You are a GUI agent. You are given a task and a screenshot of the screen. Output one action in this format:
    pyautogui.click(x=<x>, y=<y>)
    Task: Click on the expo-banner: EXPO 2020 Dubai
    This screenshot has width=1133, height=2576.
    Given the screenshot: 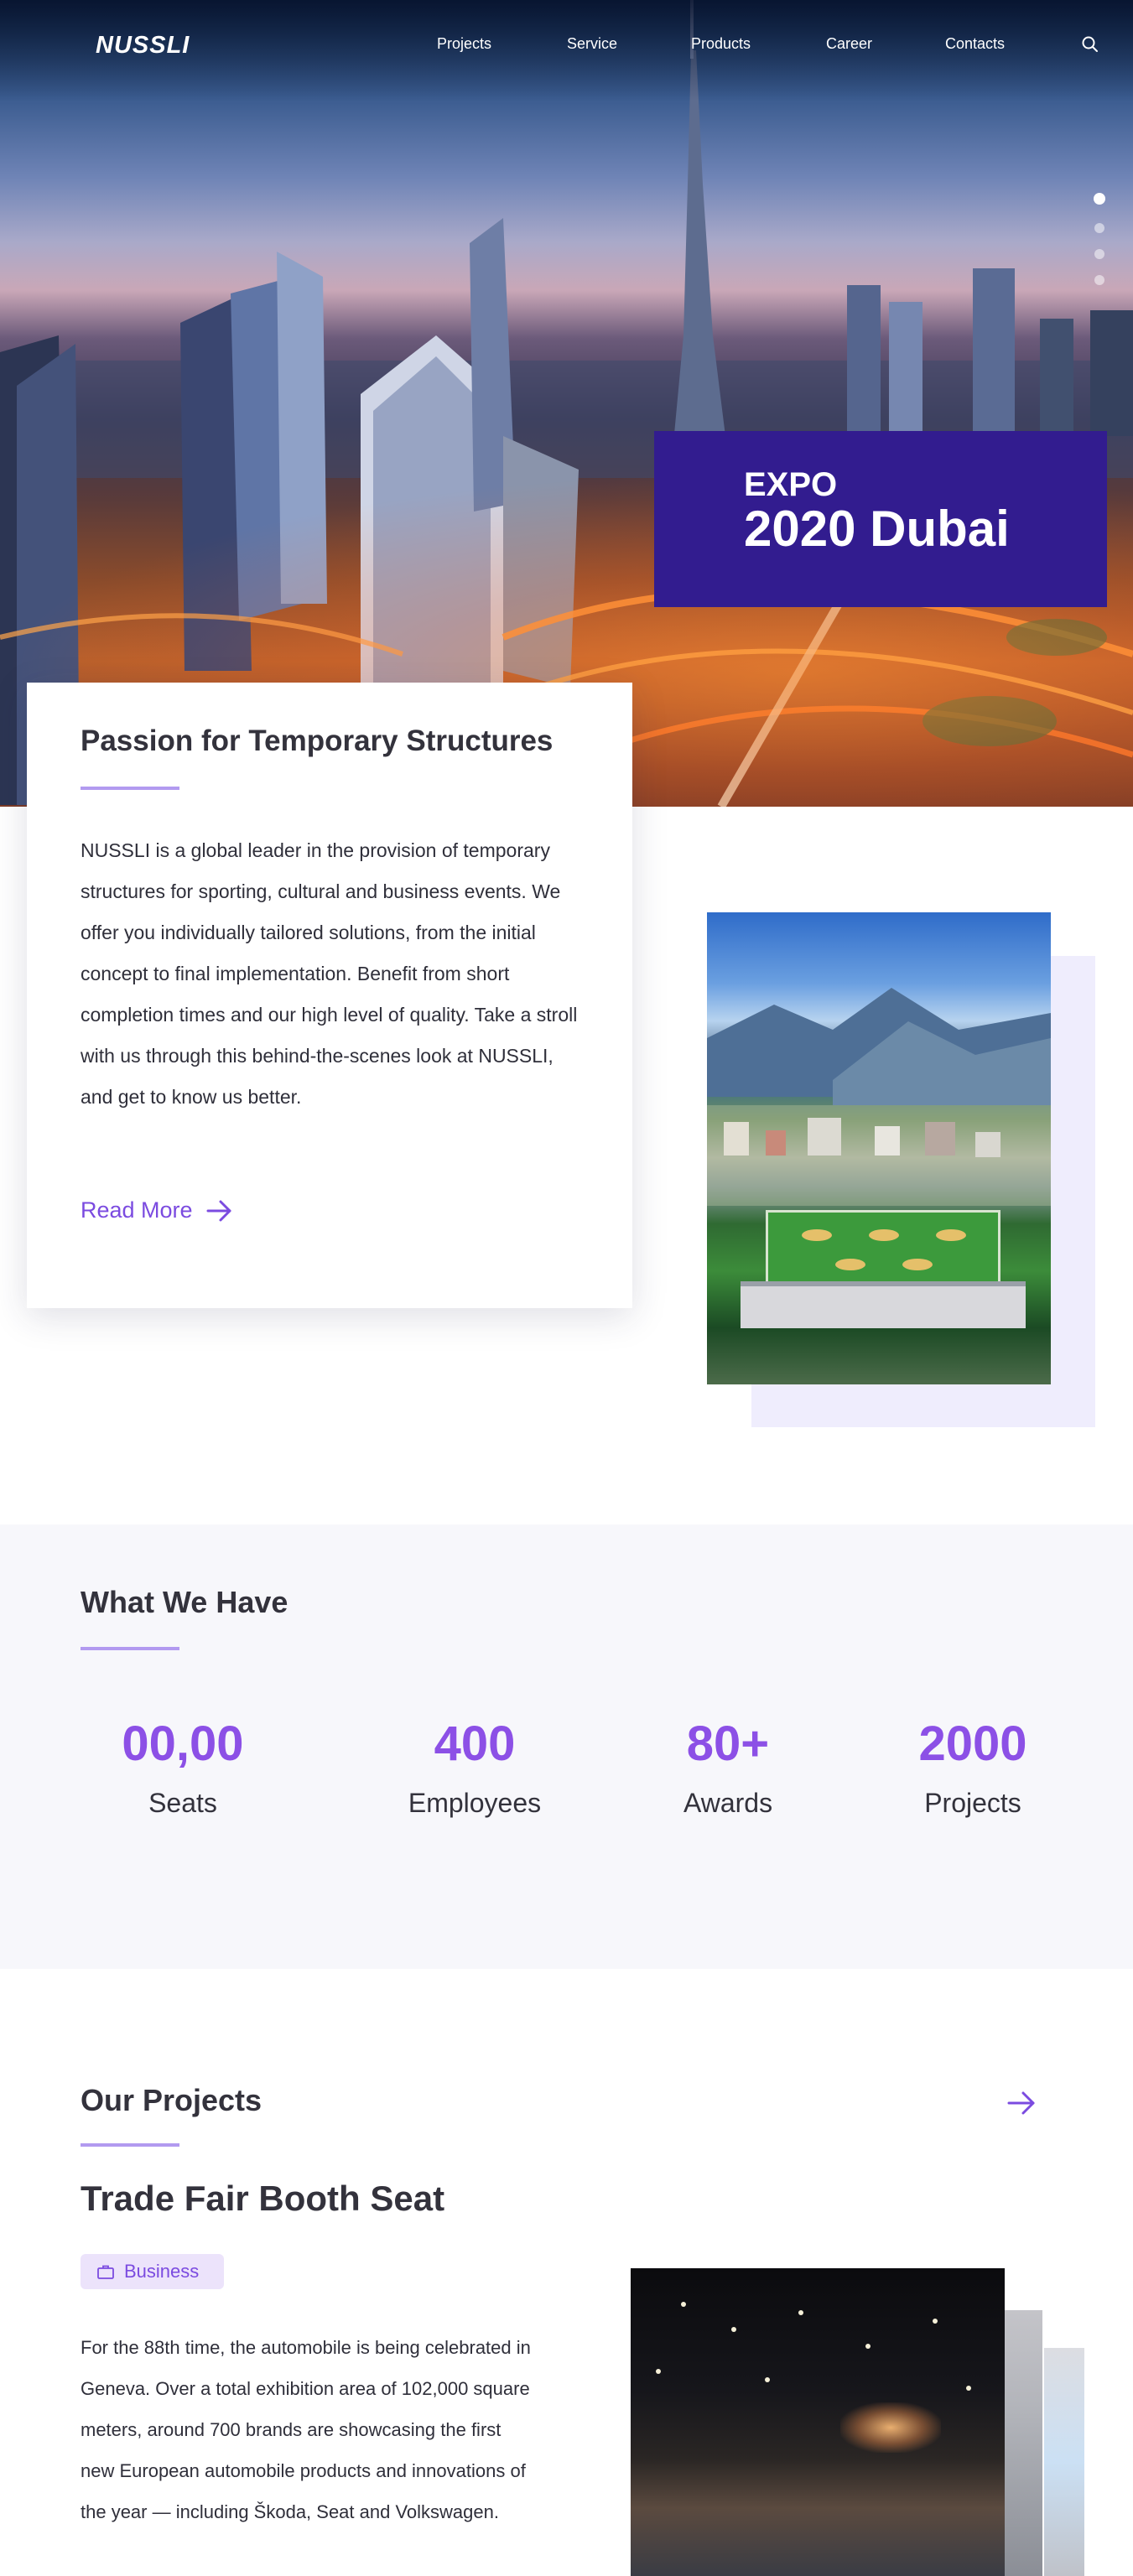 What is the action you would take?
    pyautogui.click(x=880, y=519)
    